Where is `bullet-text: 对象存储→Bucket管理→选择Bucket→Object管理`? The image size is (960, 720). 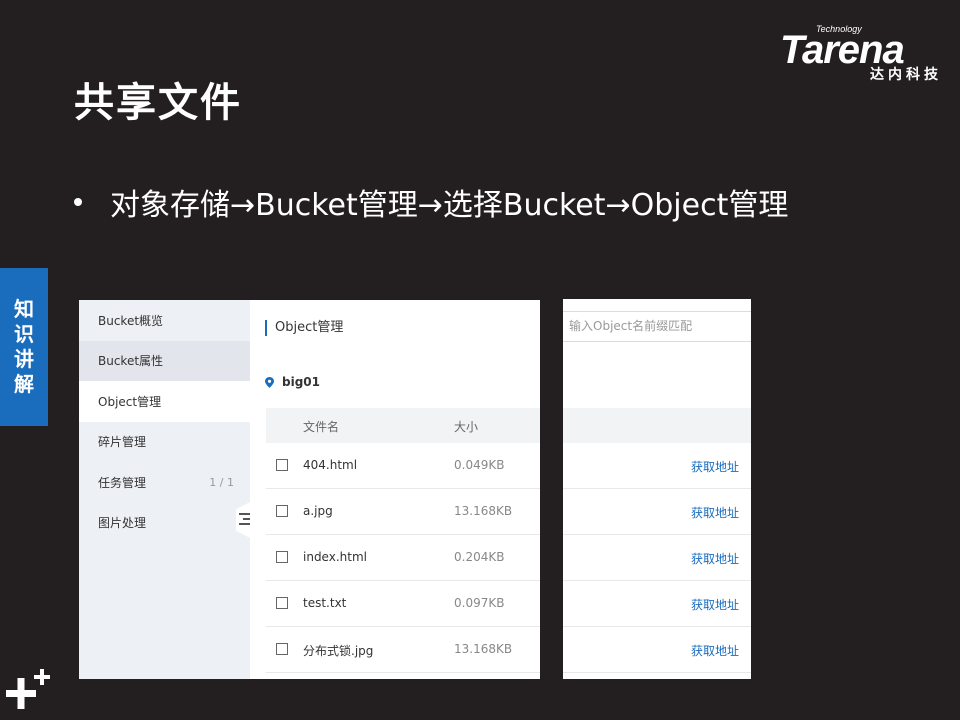
bullet-text: 对象存储→Bucket管理→选择Bucket→Object管理 is located at coordinates (449, 205).